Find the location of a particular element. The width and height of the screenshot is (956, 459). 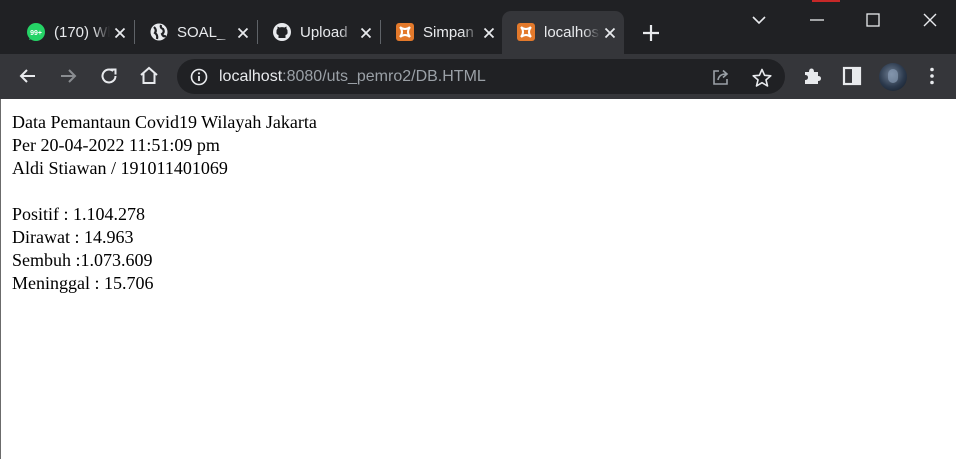

tab-github-upload: Upload is located at coordinates (319, 32).